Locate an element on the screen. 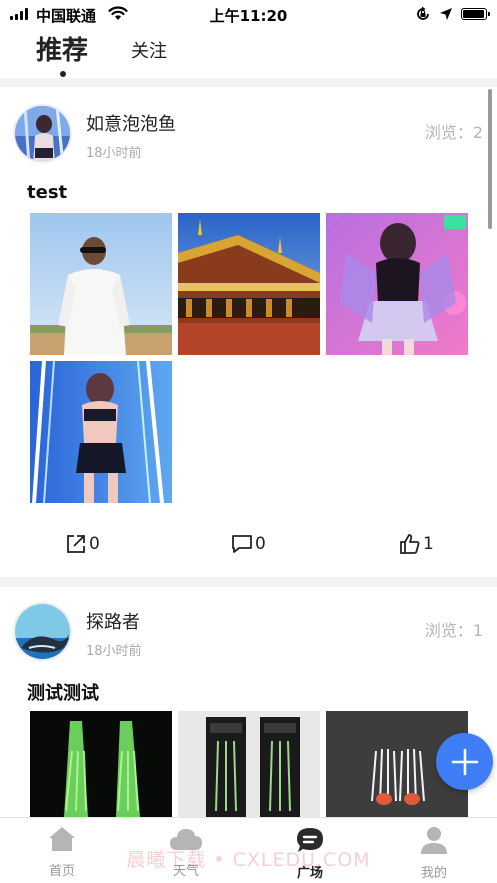 This screenshot has height=883, width=497. nav-label: 首页 is located at coordinates (61, 871).